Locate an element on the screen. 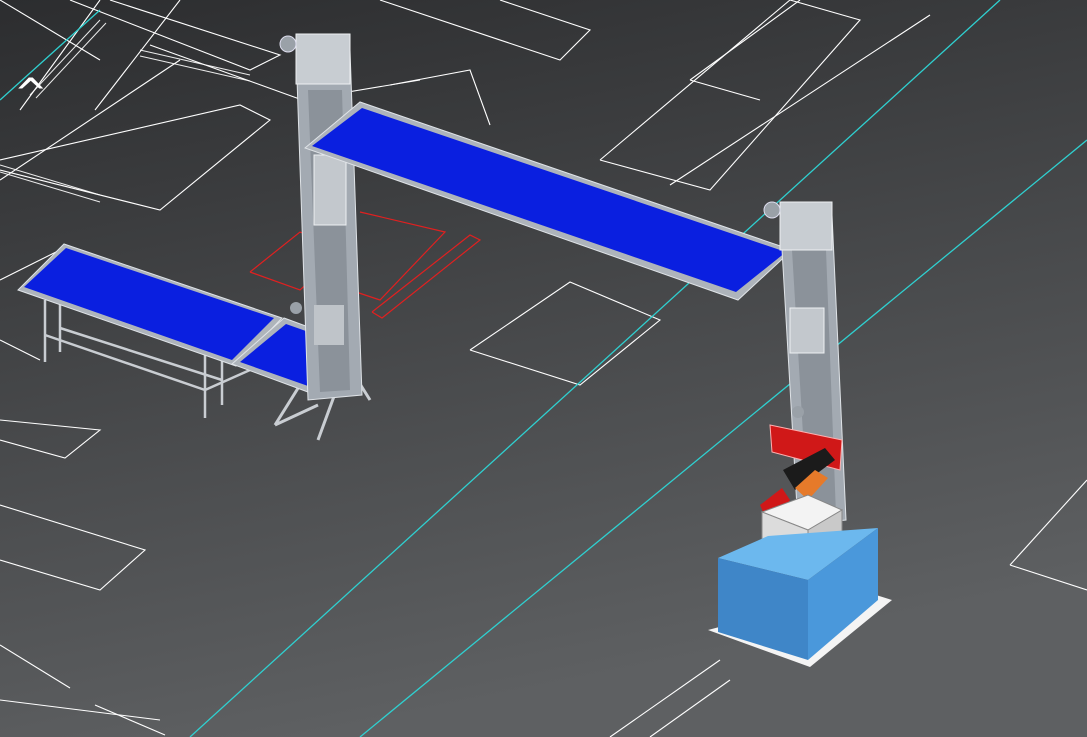  right-tower-motor-icon is located at coordinates (772, 210).